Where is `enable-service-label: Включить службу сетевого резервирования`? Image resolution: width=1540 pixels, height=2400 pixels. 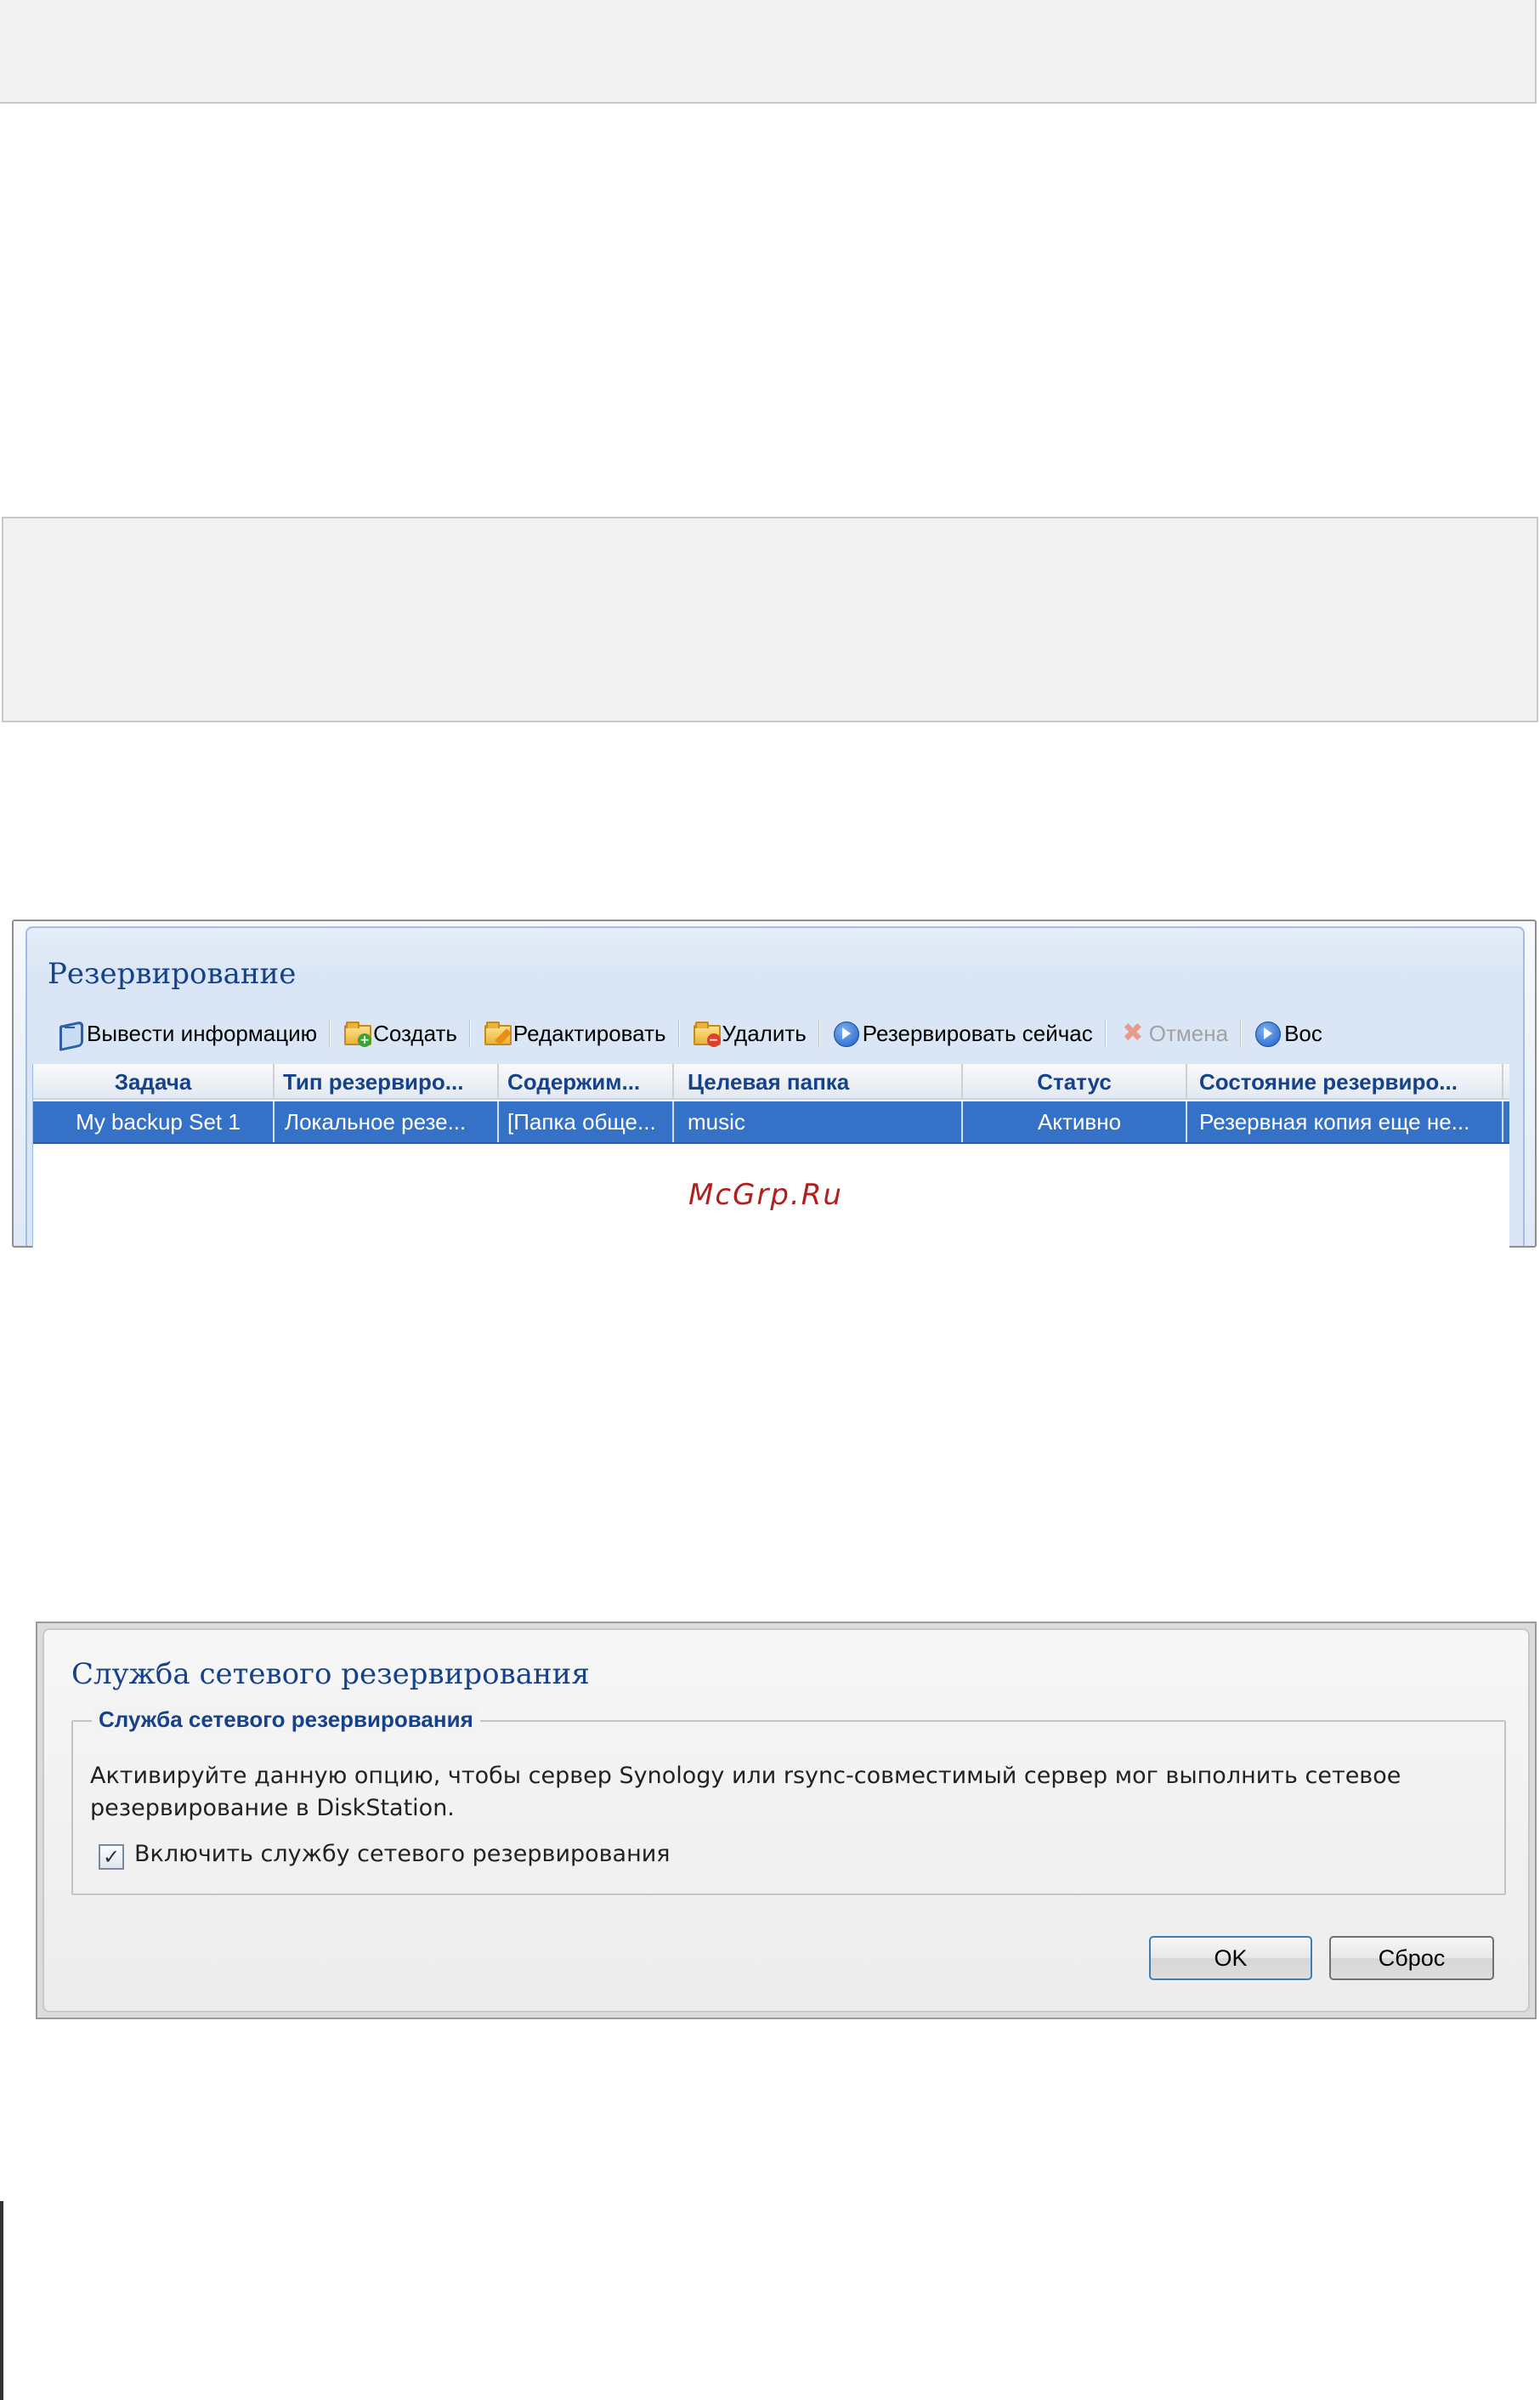 enable-service-label: Включить службу сетевого резервирования is located at coordinates (403, 1854).